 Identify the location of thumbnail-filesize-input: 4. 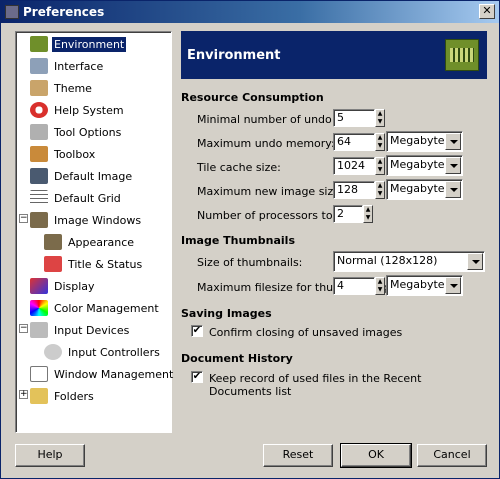
(354, 286).